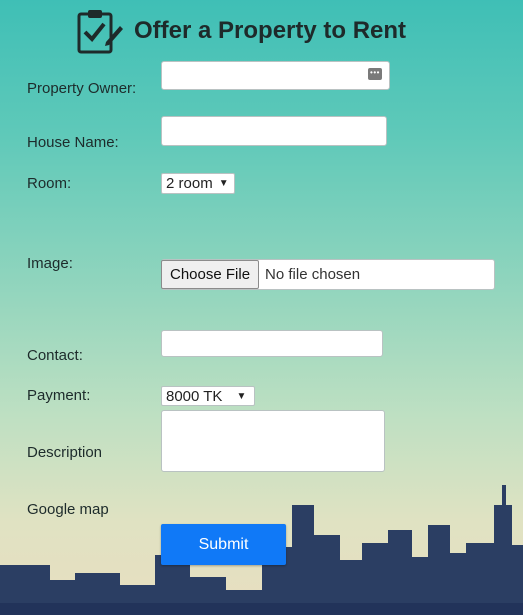 The image size is (523, 615). I want to click on room-select: 2 room ▼, so click(198, 183).